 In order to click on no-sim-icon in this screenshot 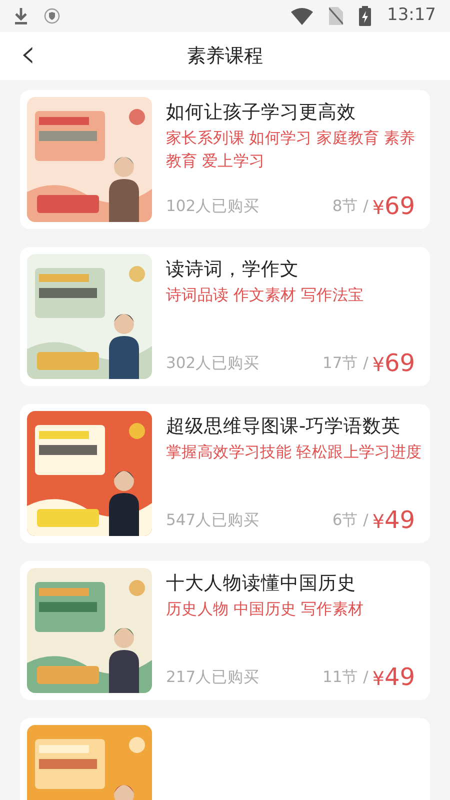, I will do `click(336, 16)`.